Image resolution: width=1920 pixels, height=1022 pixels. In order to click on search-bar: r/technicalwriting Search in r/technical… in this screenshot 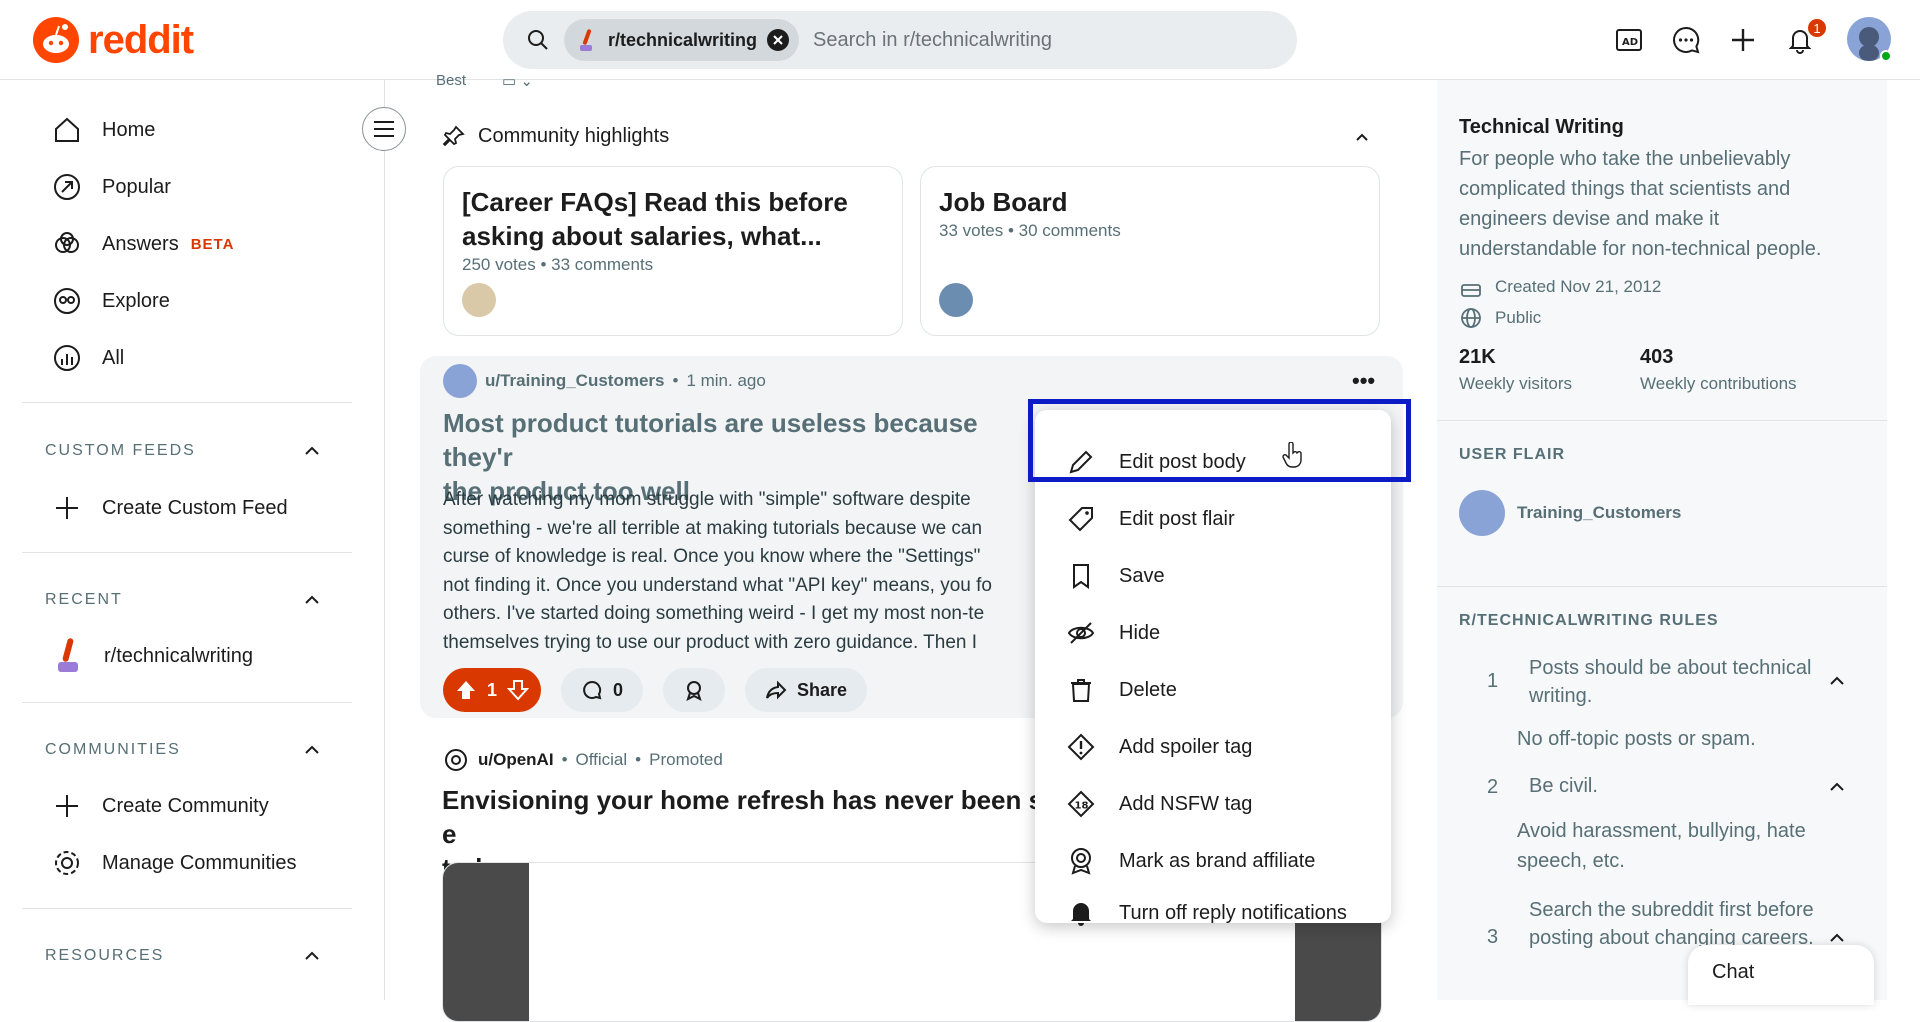, I will do `click(900, 40)`.